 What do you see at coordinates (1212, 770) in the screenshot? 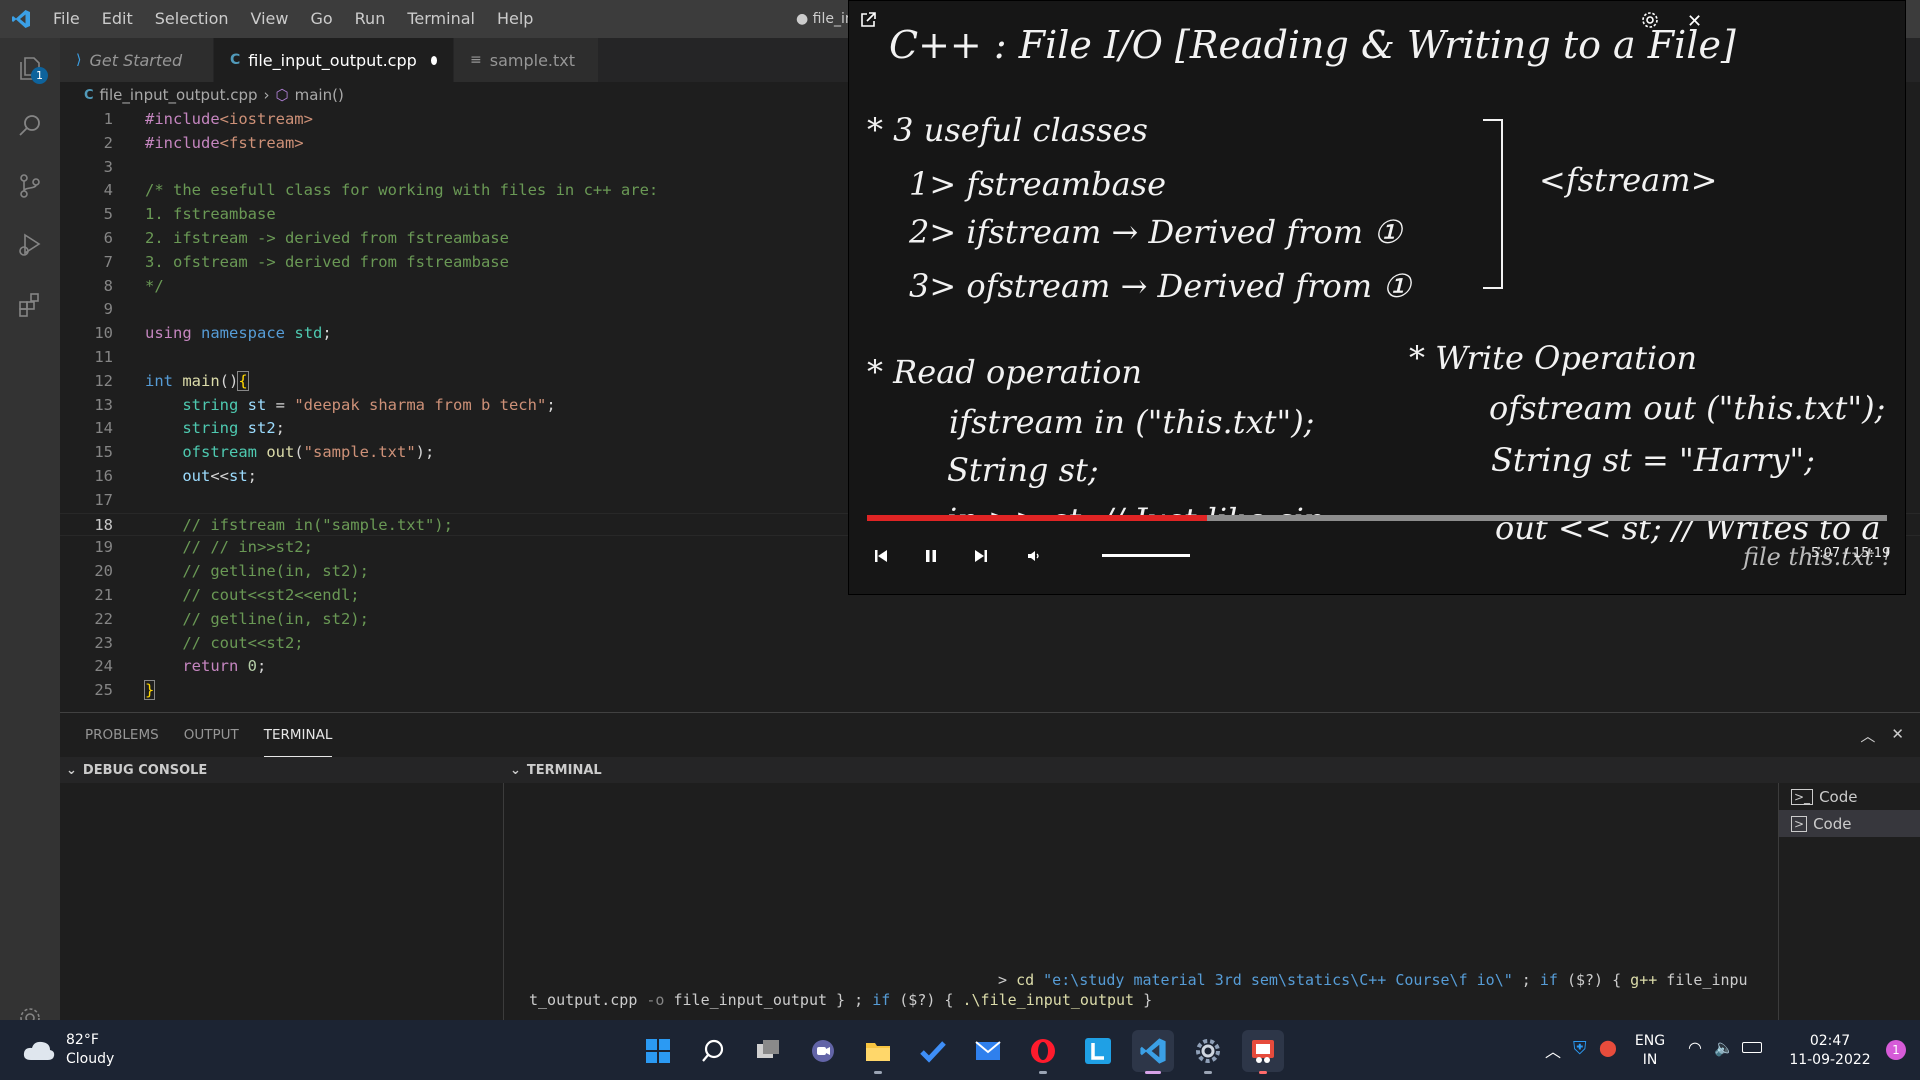
I see `terminal-header: ⌄ TERMINAL` at bounding box center [1212, 770].